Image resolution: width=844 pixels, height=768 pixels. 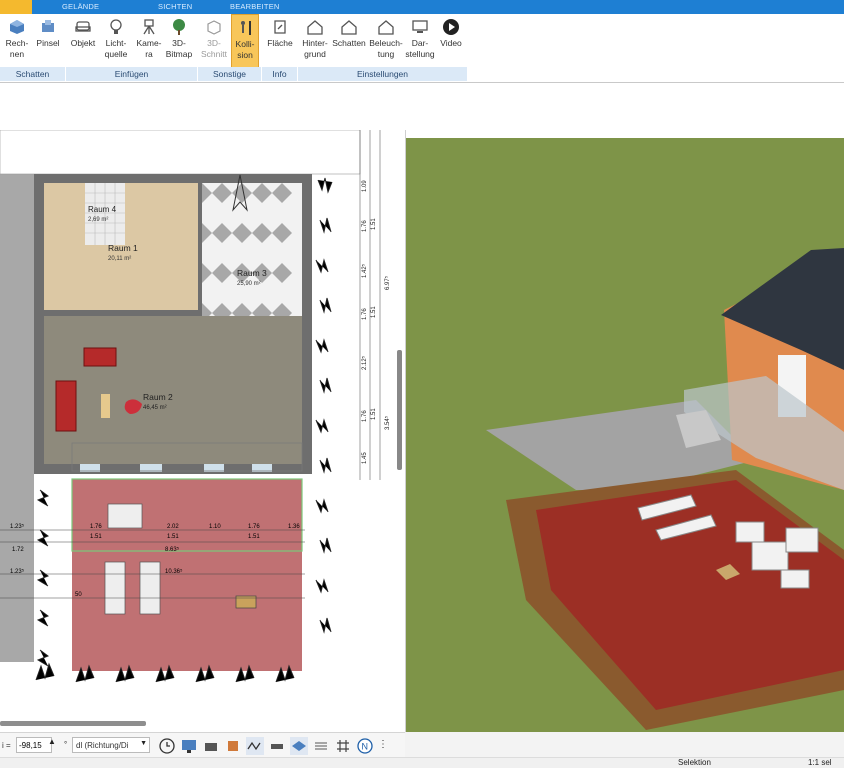 What do you see at coordinates (66, 744) in the screenshot?
I see `angle-unit: °` at bounding box center [66, 744].